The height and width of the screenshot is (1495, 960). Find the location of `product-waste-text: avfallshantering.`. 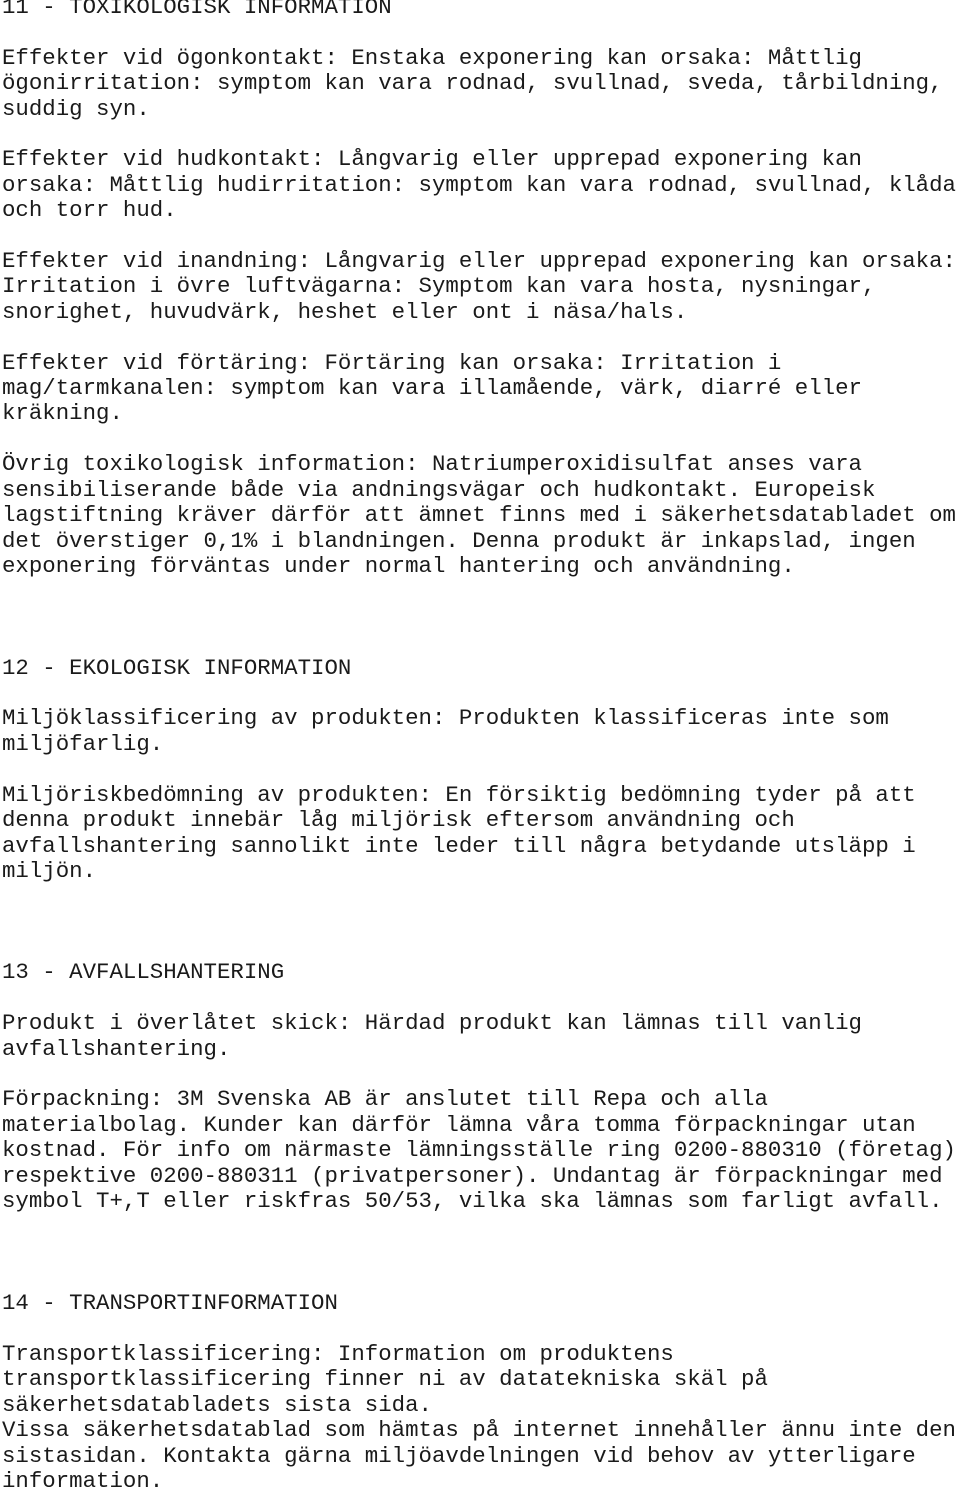

product-waste-text: avfallshantering. is located at coordinates (116, 1049).